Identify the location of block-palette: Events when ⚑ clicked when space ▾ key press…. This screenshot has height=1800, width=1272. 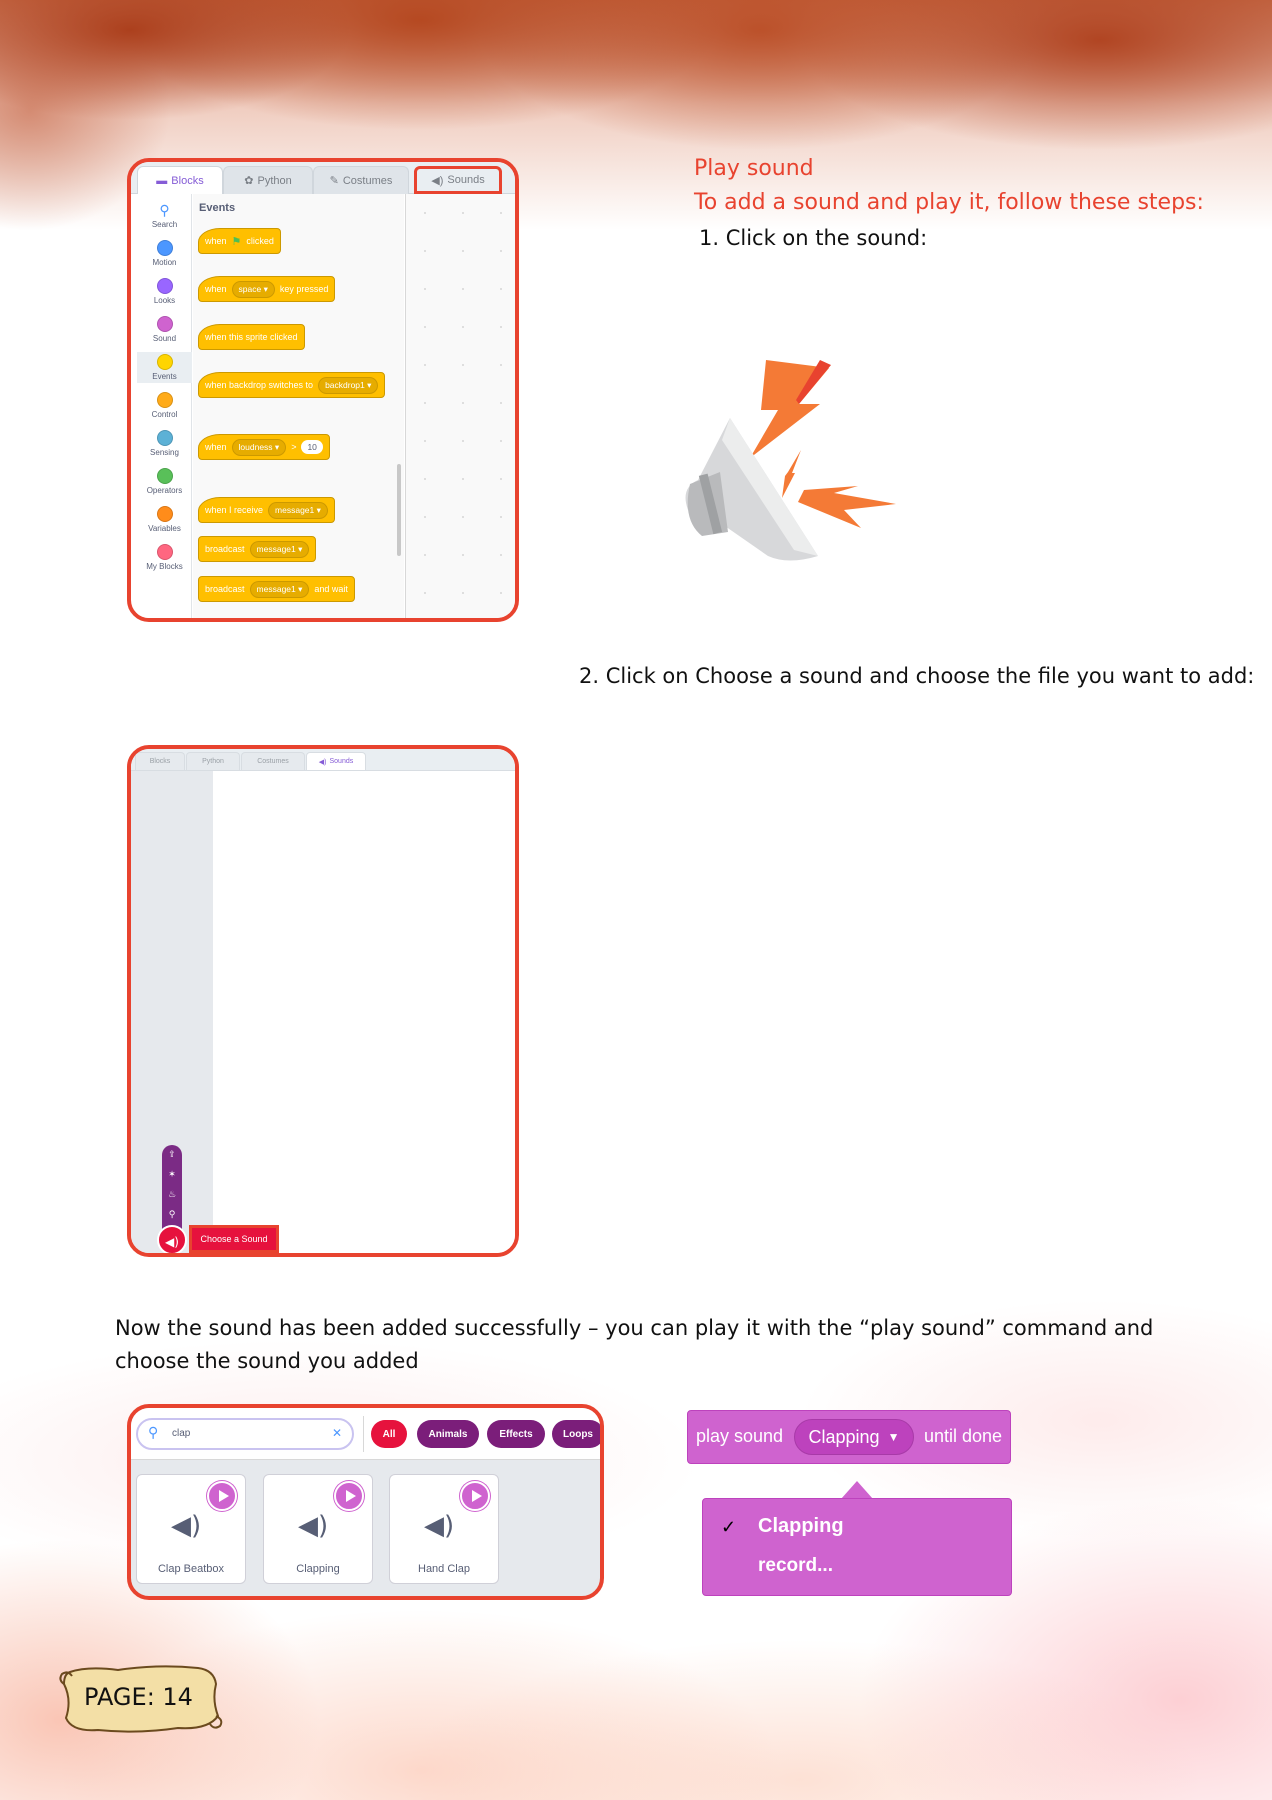
(298, 406).